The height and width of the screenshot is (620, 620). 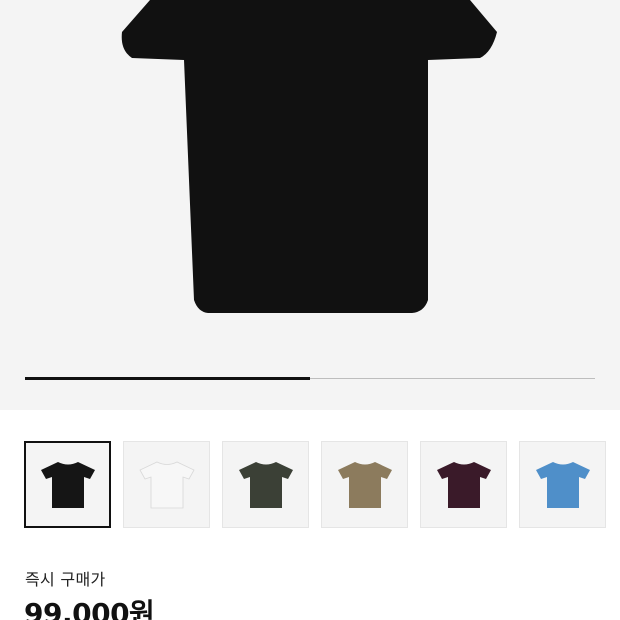 I want to click on color-thumbnail-olive-tan, so click(x=364, y=484).